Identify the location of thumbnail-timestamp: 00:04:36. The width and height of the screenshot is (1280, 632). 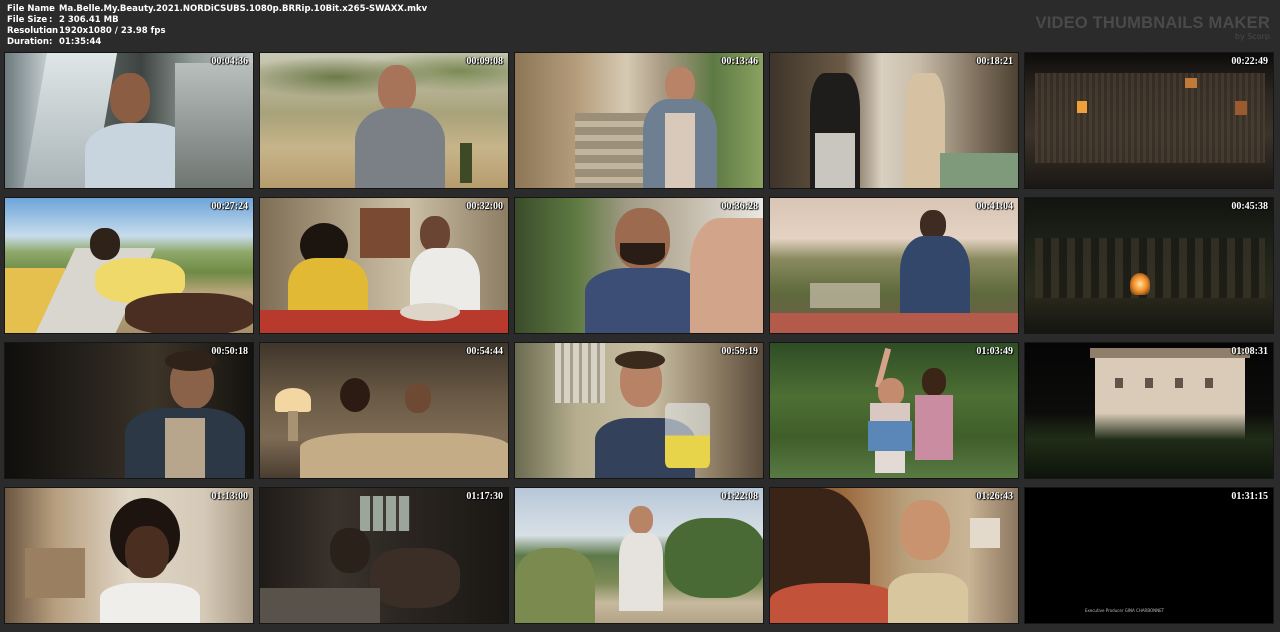
(229, 61).